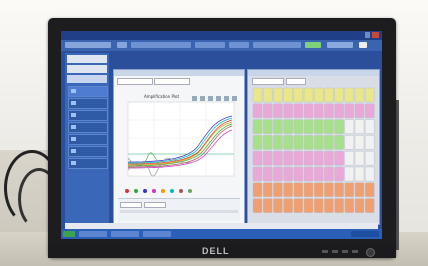 This screenshot has width=428, height=266. What do you see at coordinates (87, 79) in the screenshot?
I see `nav-section-analysis` at bounding box center [87, 79].